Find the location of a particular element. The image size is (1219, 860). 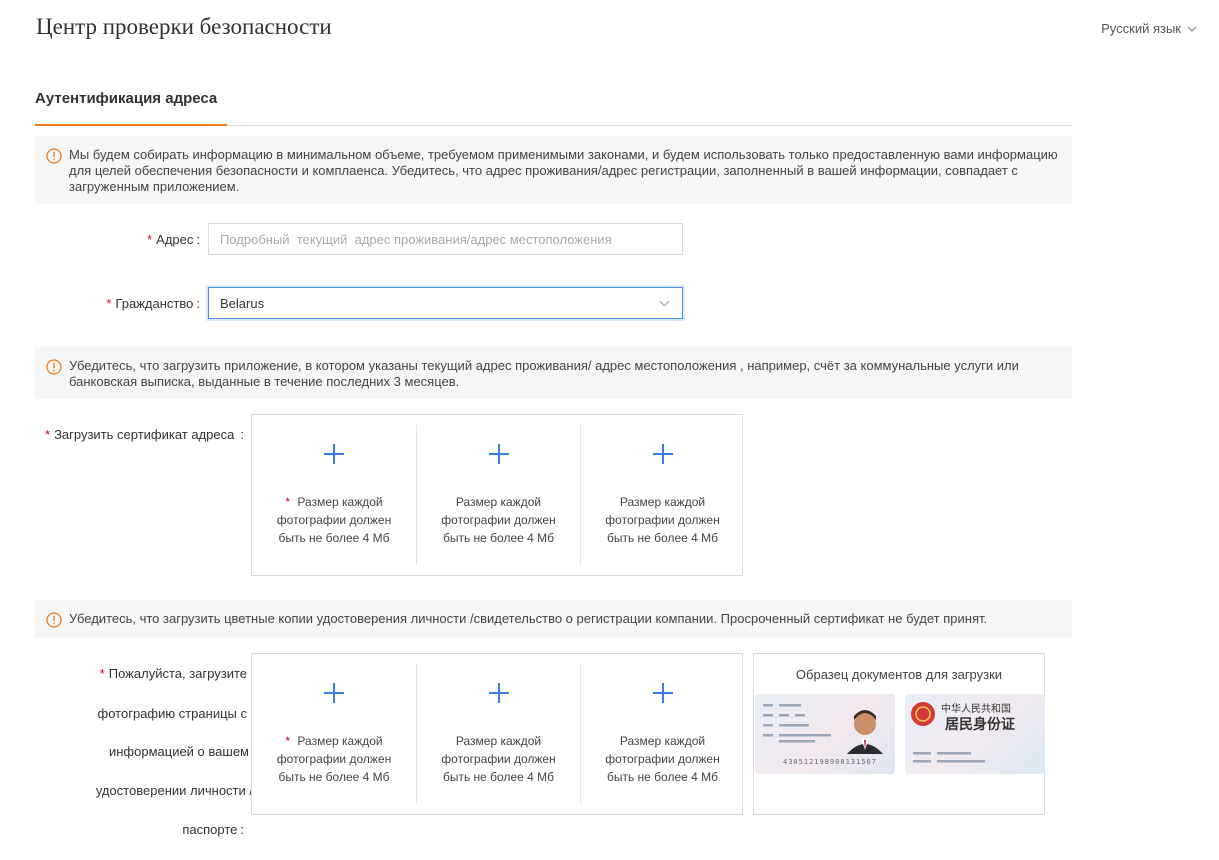

address-cert-label-text: Загрузить сертификат адреса is located at coordinates (144, 434).